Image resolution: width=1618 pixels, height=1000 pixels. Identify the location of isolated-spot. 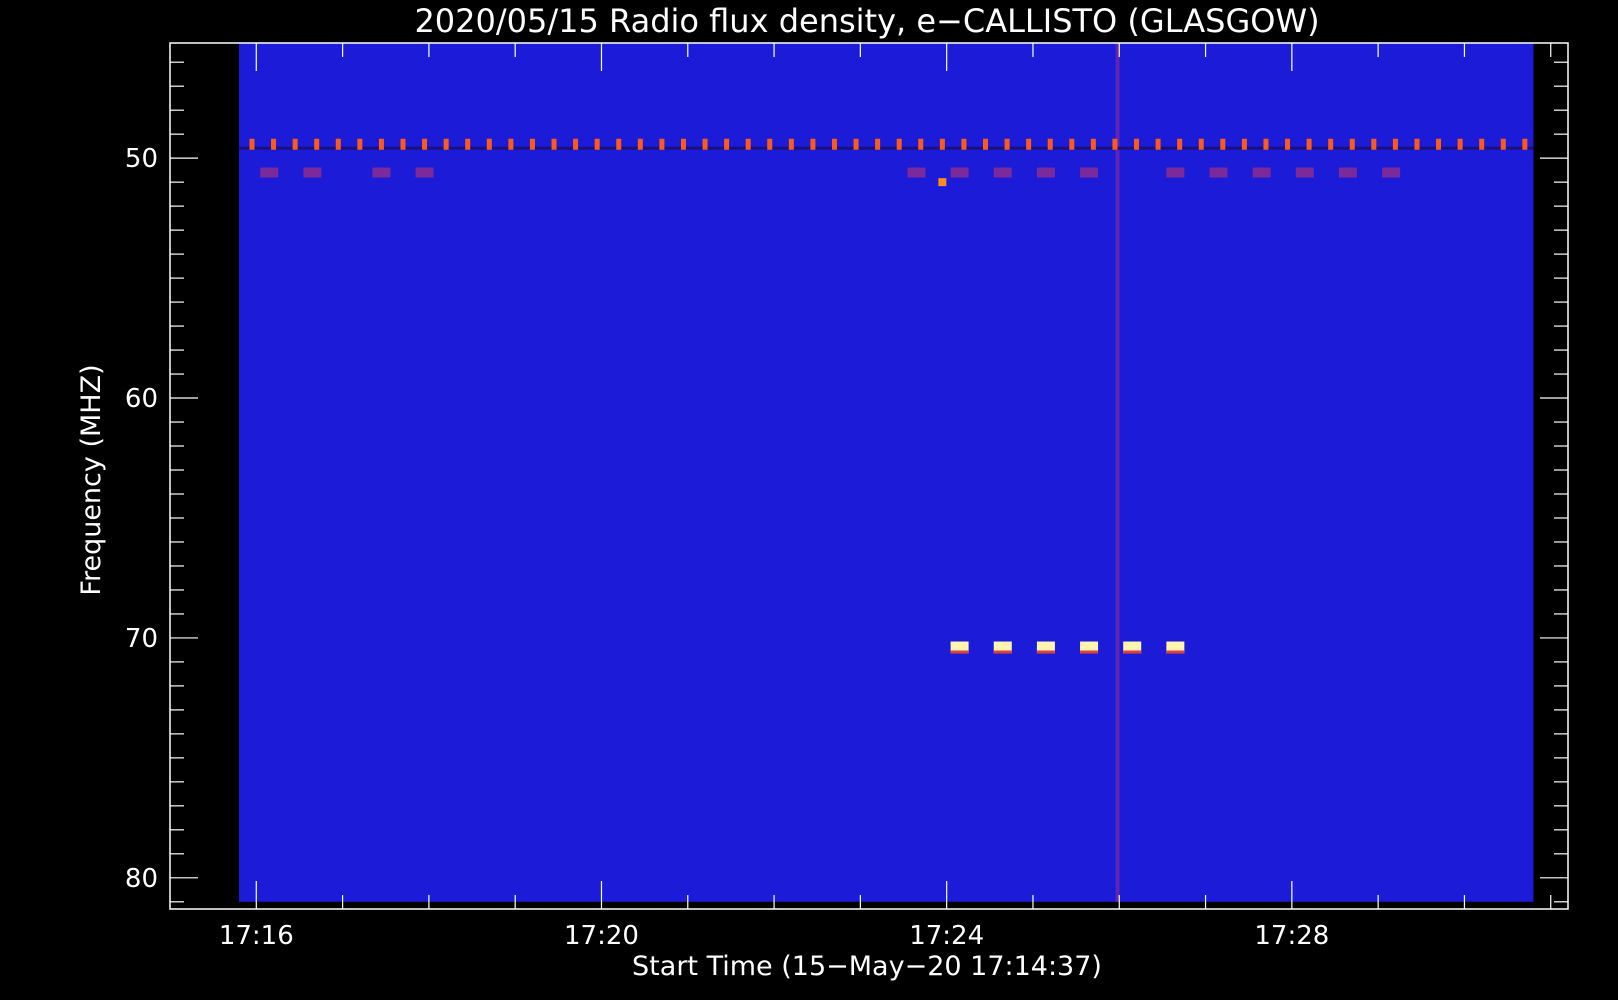
(942, 182).